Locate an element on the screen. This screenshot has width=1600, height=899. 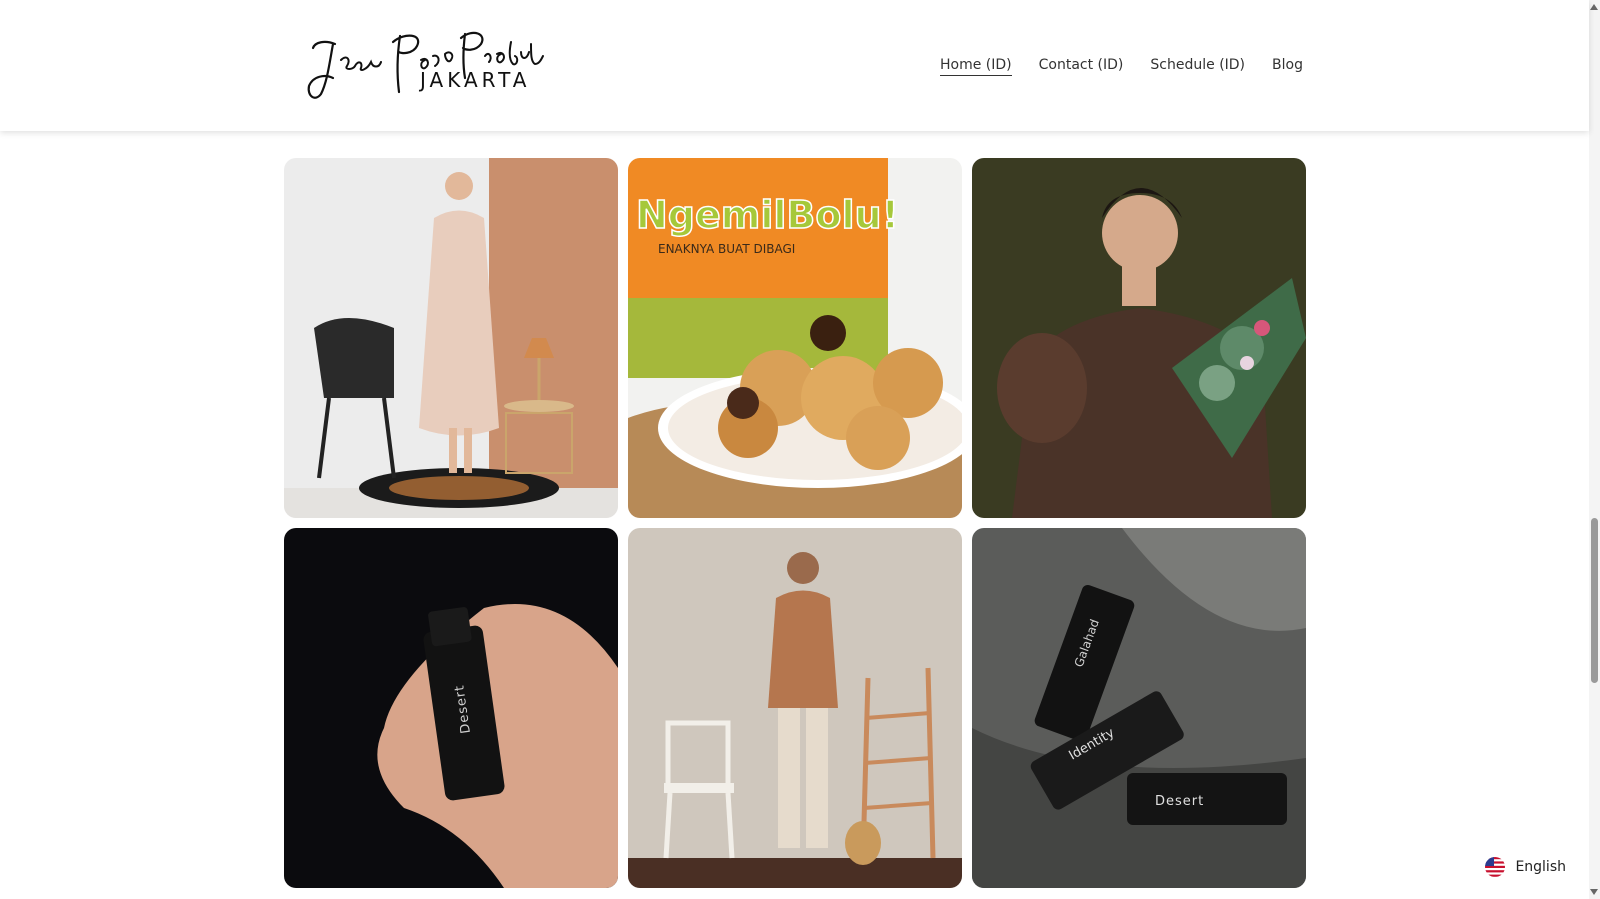
perfume-bottles-photo: Galahad Identity Desert is located at coordinates (1139, 708).